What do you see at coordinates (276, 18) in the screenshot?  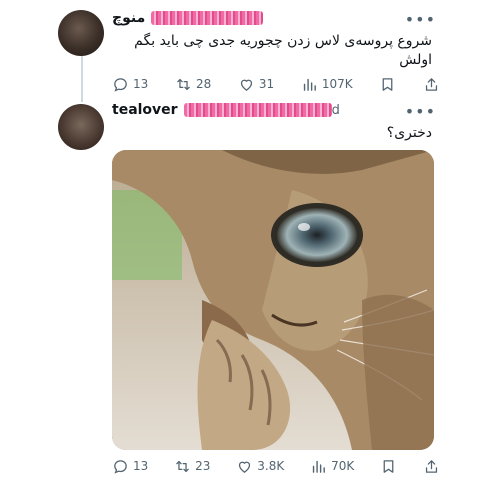 I see `tweet-header: منوچ` at bounding box center [276, 18].